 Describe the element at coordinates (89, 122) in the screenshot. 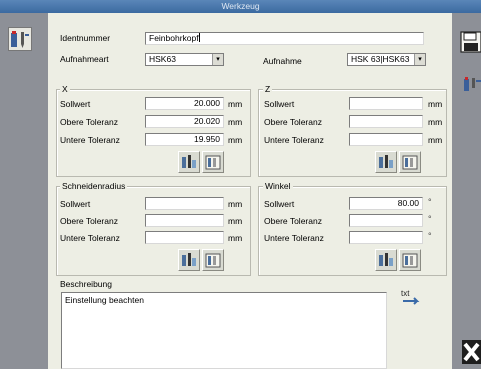

I see `x-obere-label: Obere Toleranz` at that location.